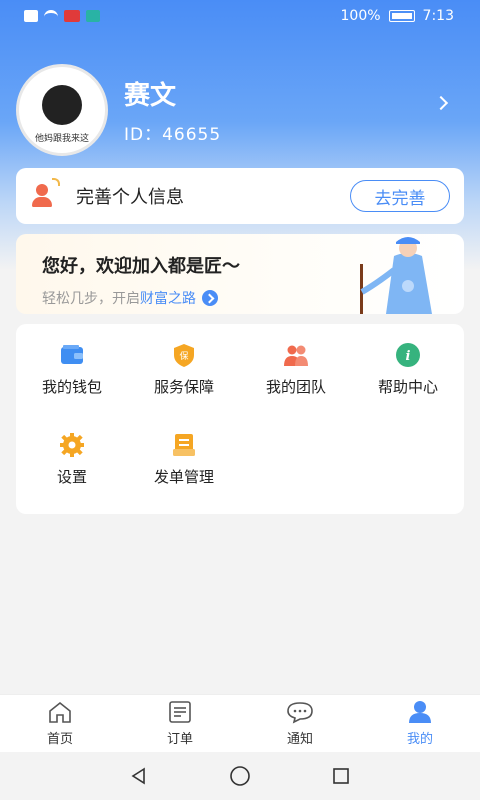 The height and width of the screenshot is (800, 480). What do you see at coordinates (51, 16) in the screenshot?
I see `wifi-icon` at bounding box center [51, 16].